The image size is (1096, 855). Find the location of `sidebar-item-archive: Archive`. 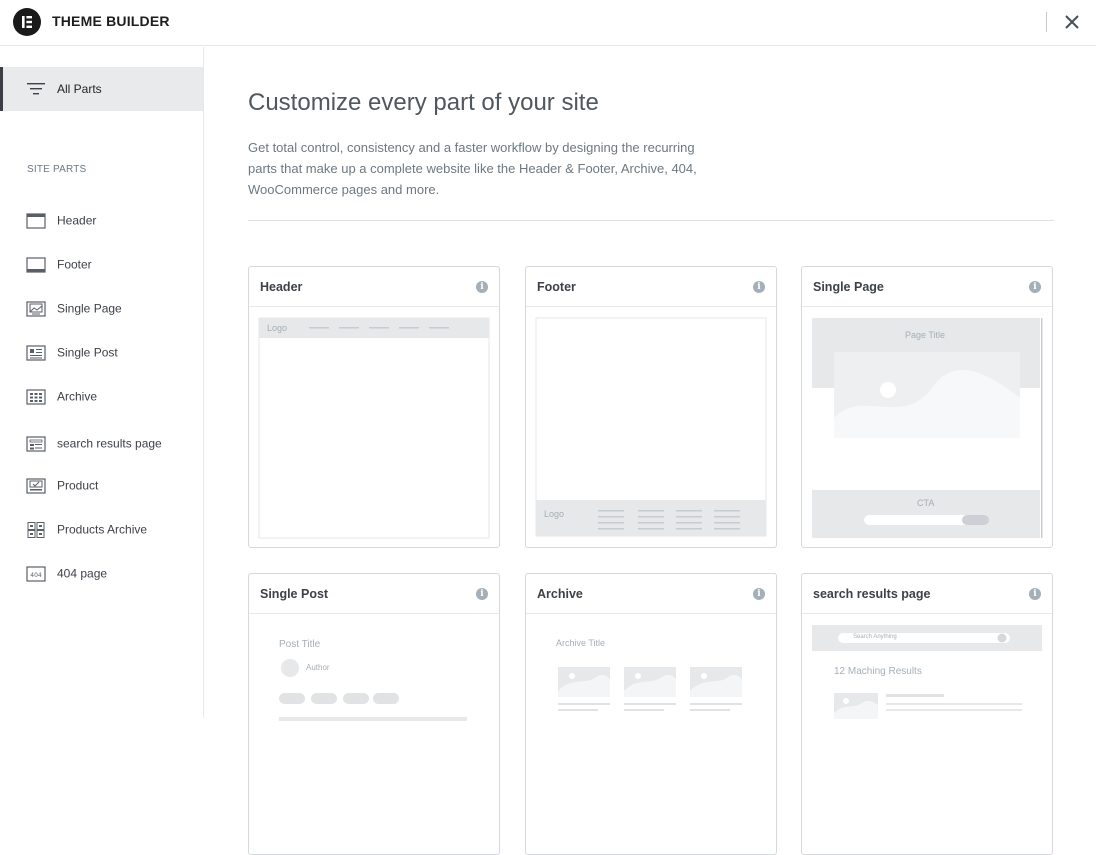

sidebar-item-archive: Archive is located at coordinates (101, 397).